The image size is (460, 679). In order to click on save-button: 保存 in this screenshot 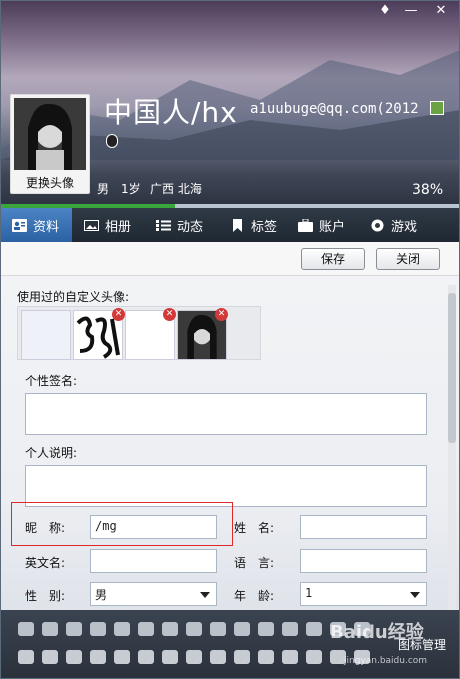, I will do `click(333, 259)`.